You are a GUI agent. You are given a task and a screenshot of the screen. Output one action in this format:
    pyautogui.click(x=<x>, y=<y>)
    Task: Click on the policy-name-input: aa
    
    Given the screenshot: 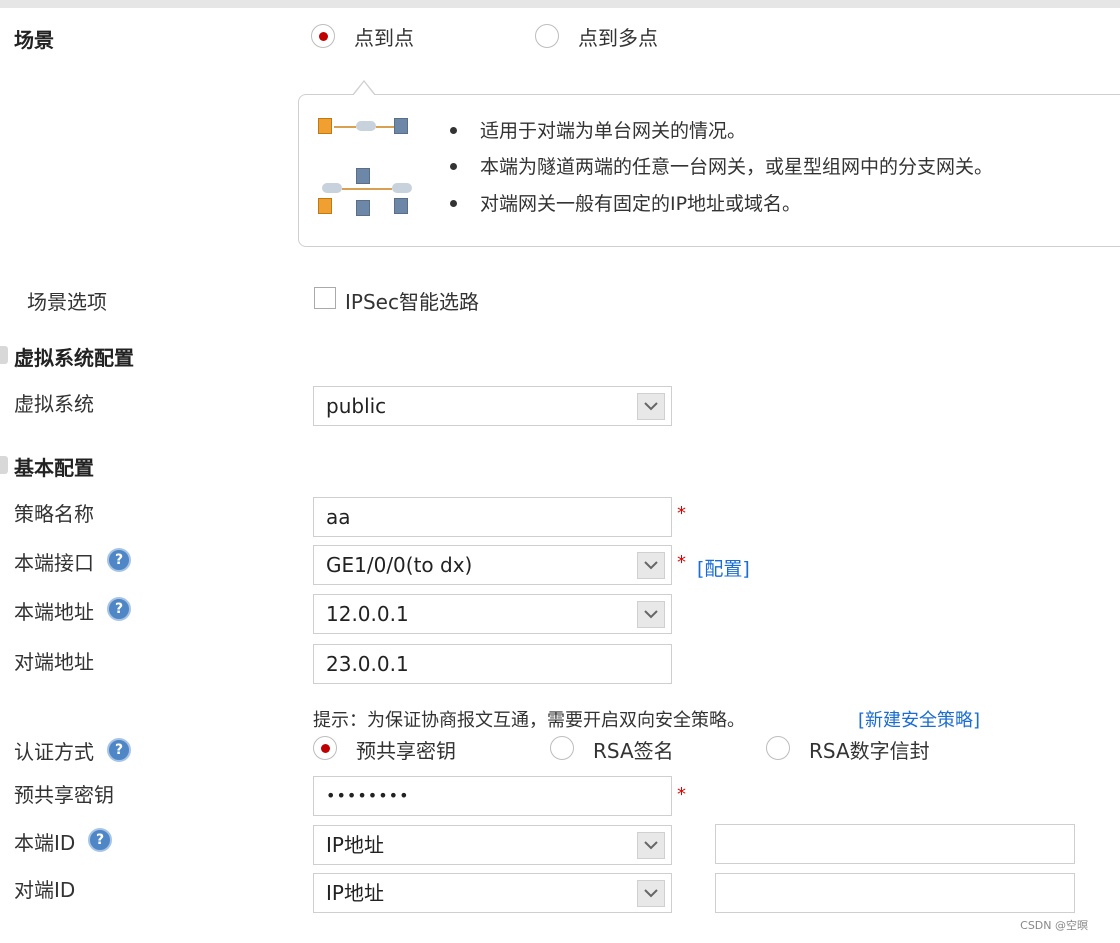 What is the action you would take?
    pyautogui.click(x=492, y=517)
    